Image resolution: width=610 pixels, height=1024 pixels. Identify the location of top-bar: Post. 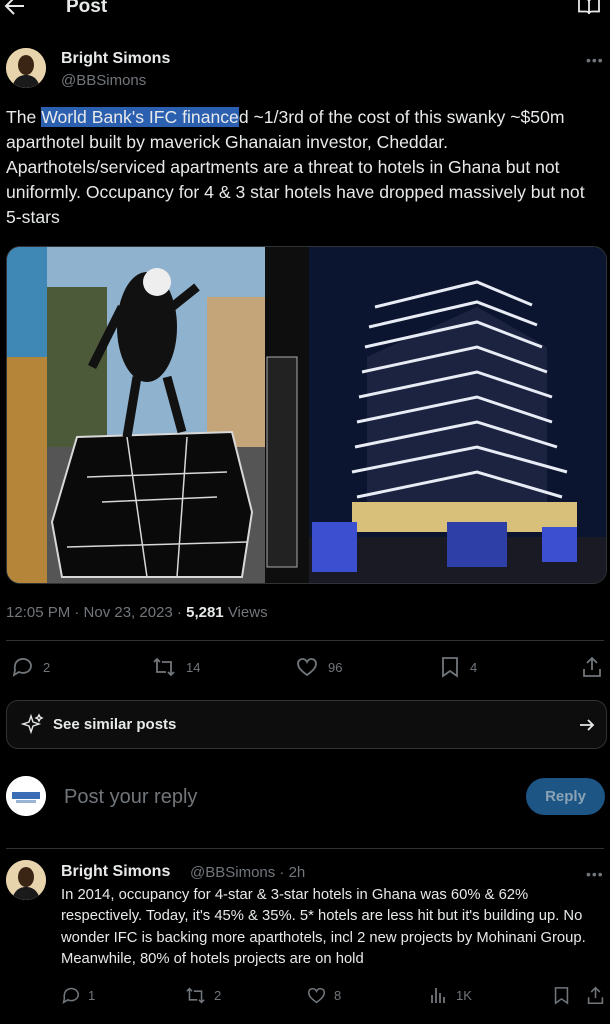
(305, 11).